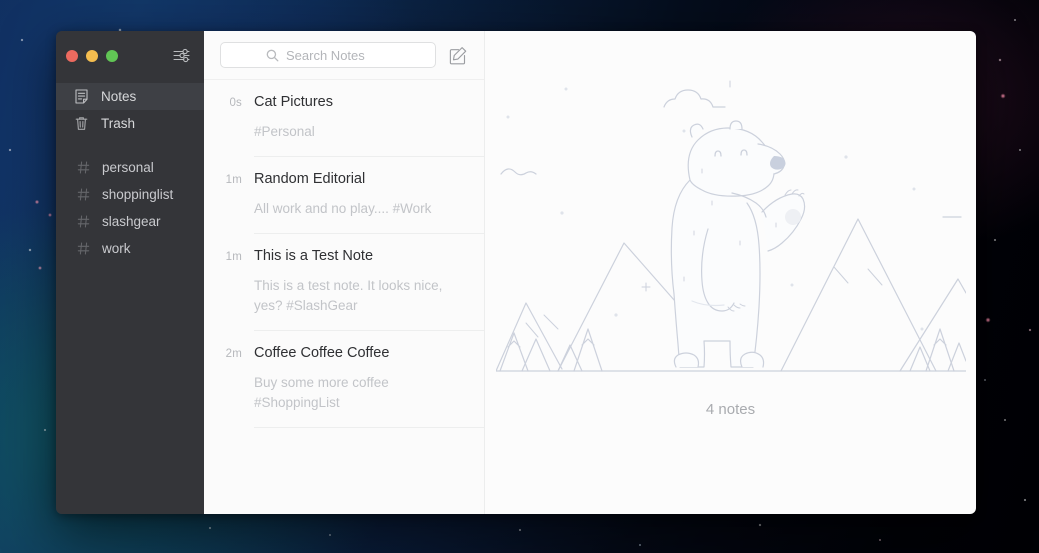 The height and width of the screenshot is (553, 1039). What do you see at coordinates (233, 354) in the screenshot?
I see `note-timestamp: 2m` at bounding box center [233, 354].